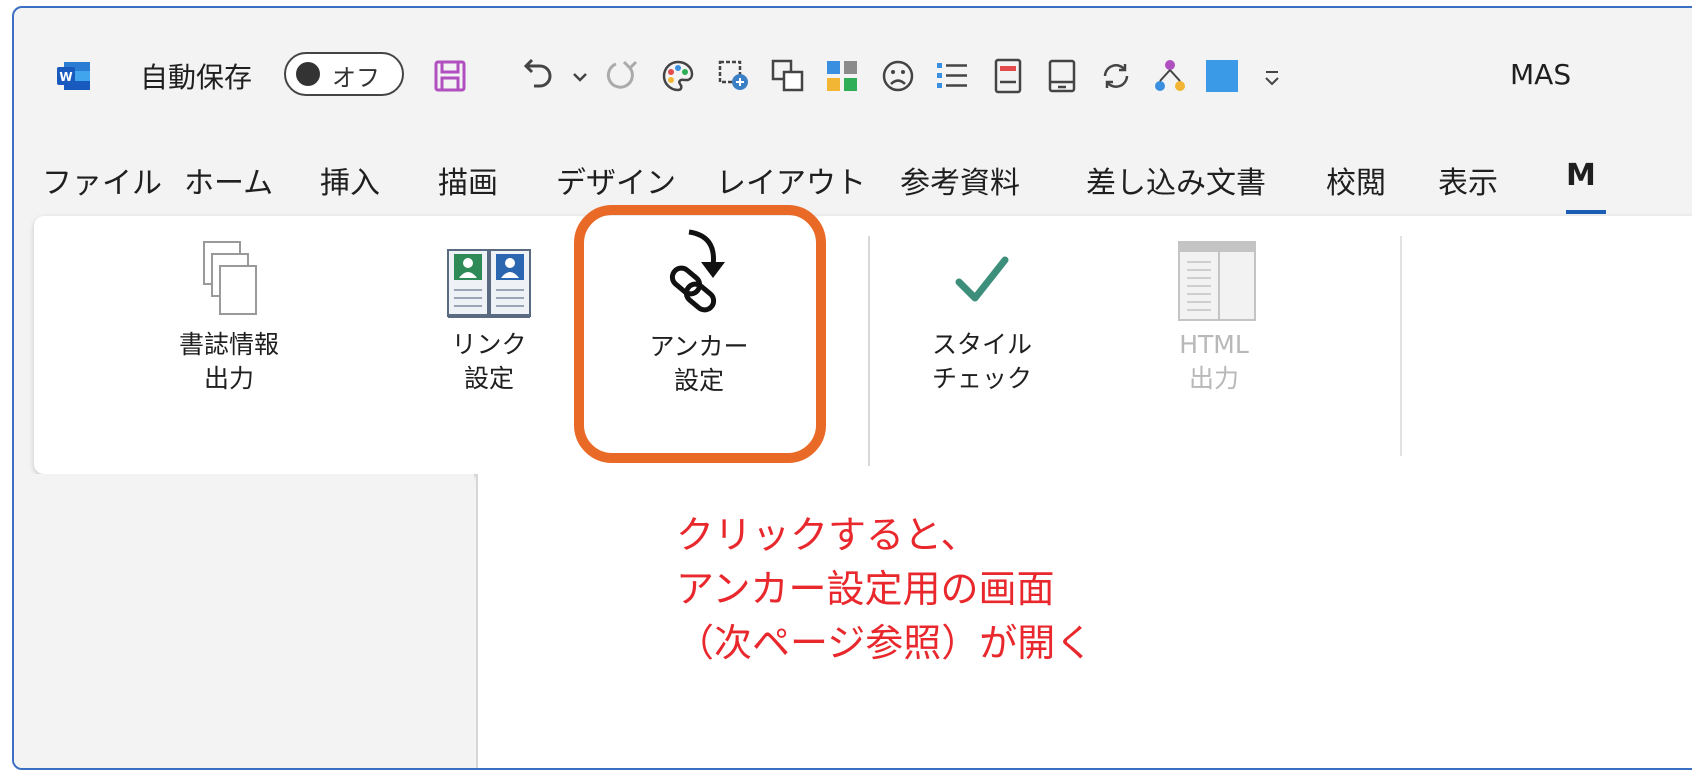 This screenshot has height=770, width=1692. What do you see at coordinates (1176, 180) in the screenshot?
I see `tab-mailings: 差し込み文書` at bounding box center [1176, 180].